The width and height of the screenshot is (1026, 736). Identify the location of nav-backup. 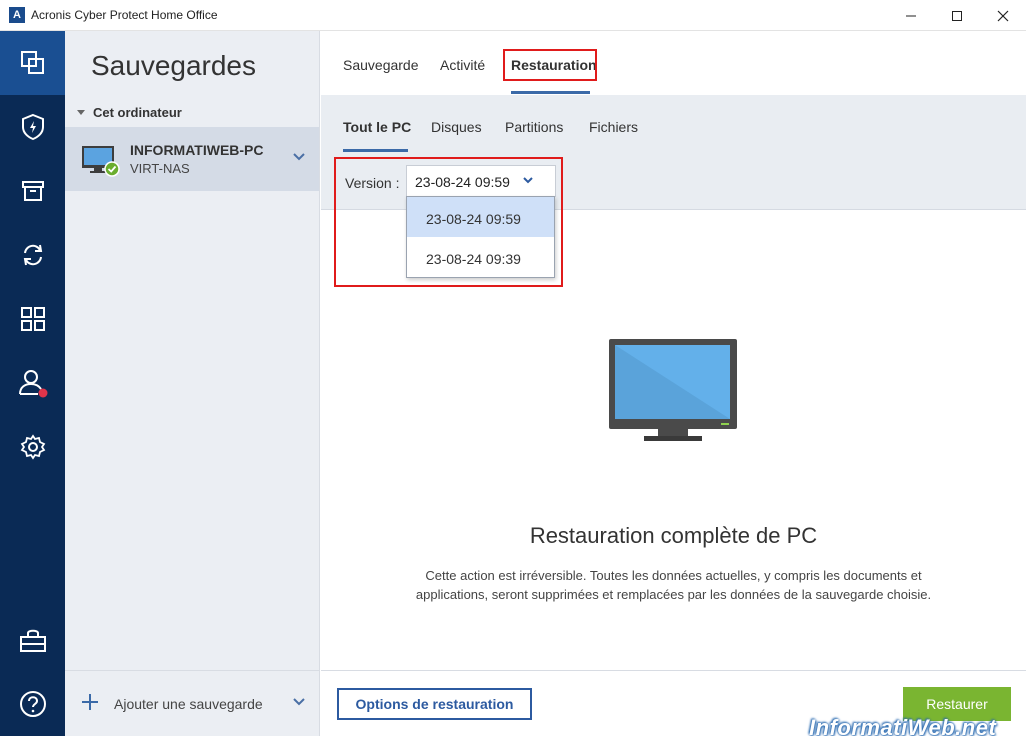
(32, 63).